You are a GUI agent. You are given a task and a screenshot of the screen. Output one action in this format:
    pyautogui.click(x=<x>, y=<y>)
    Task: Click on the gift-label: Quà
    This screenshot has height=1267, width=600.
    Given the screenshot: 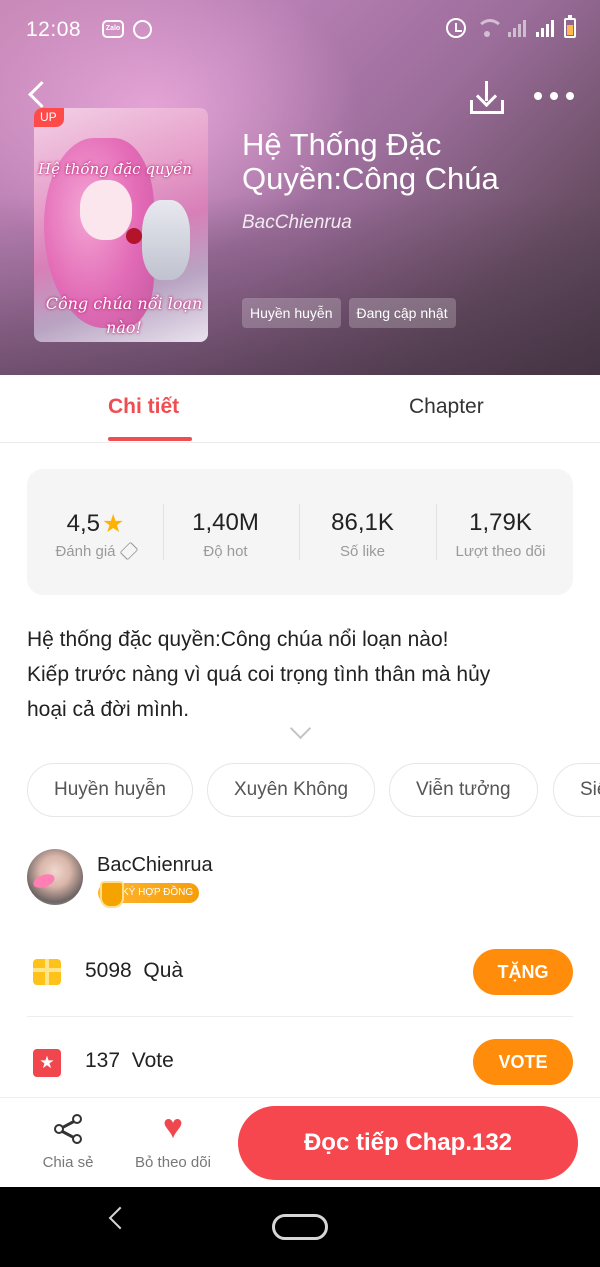 What is the action you would take?
    pyautogui.click(x=163, y=970)
    